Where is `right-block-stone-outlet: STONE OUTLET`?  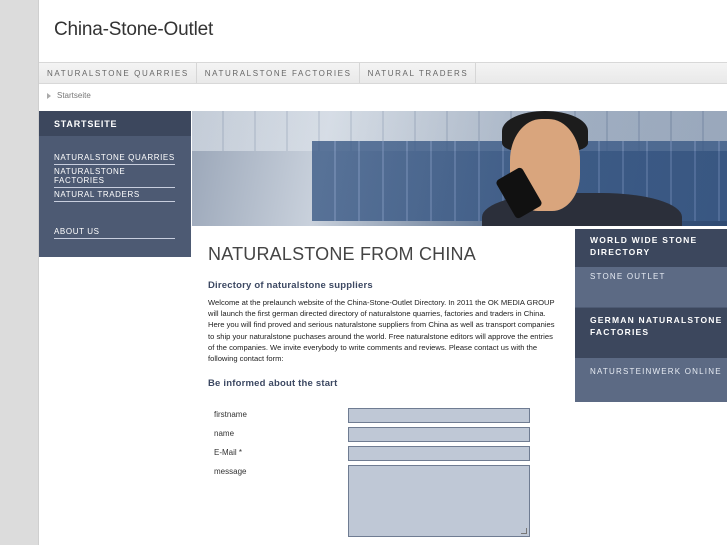
right-block-stone-outlet: STONE OUTLET is located at coordinates (651, 287).